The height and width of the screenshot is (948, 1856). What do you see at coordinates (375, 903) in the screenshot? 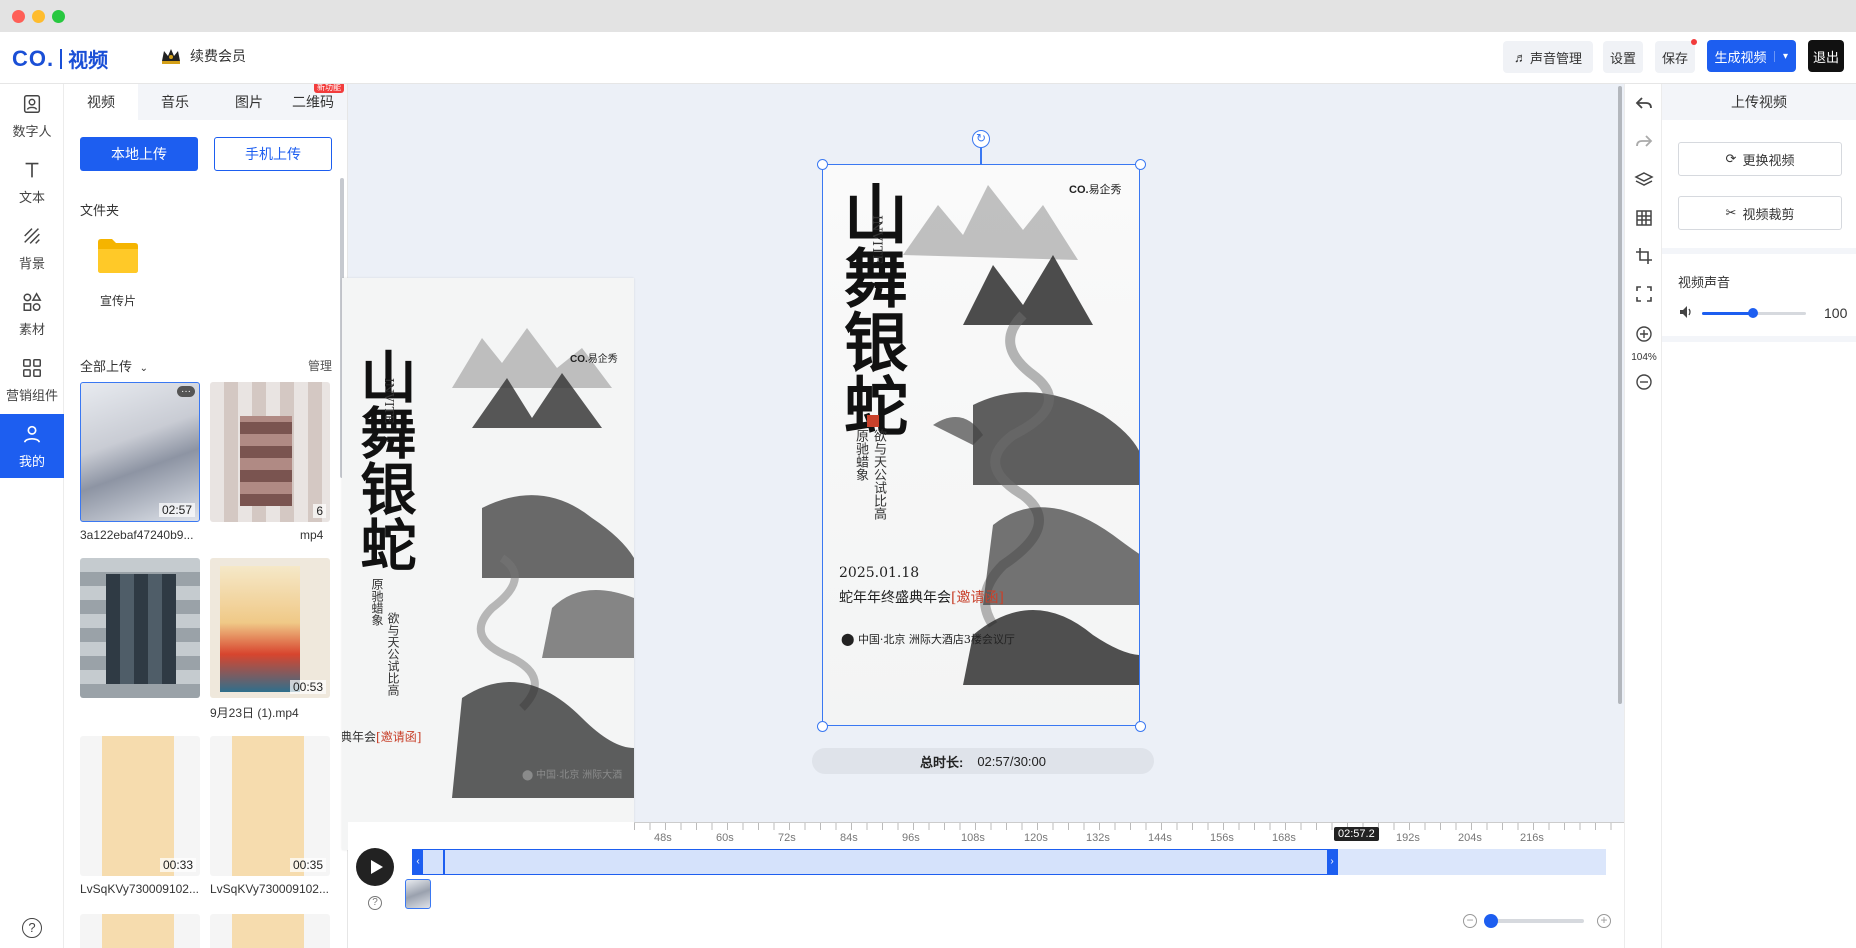
I see `timeline-help-icon: ?` at bounding box center [375, 903].